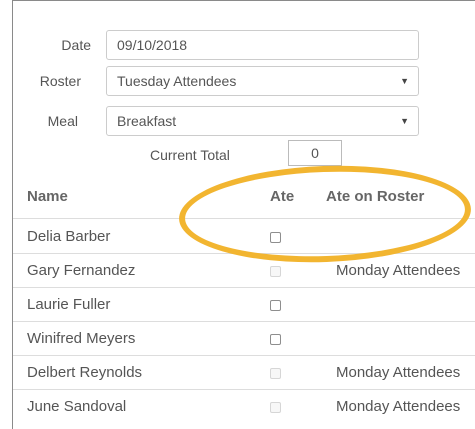 This screenshot has width=475, height=429. I want to click on roster-select: Tuesday Attendees ▼, so click(262, 81).